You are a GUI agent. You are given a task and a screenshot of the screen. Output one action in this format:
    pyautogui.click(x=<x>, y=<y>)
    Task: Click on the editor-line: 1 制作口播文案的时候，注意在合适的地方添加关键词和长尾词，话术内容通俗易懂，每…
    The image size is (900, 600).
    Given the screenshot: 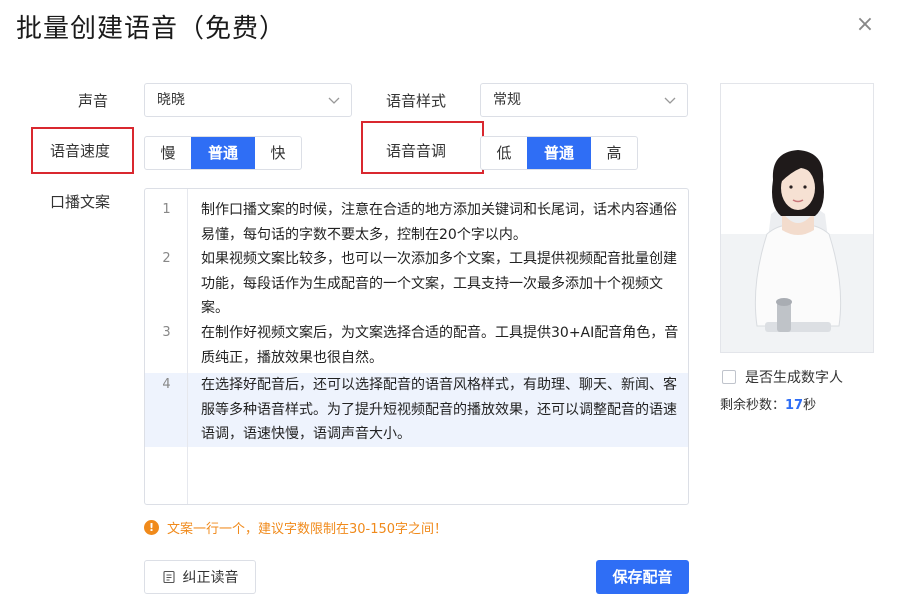 What is the action you would take?
    pyautogui.click(x=416, y=222)
    